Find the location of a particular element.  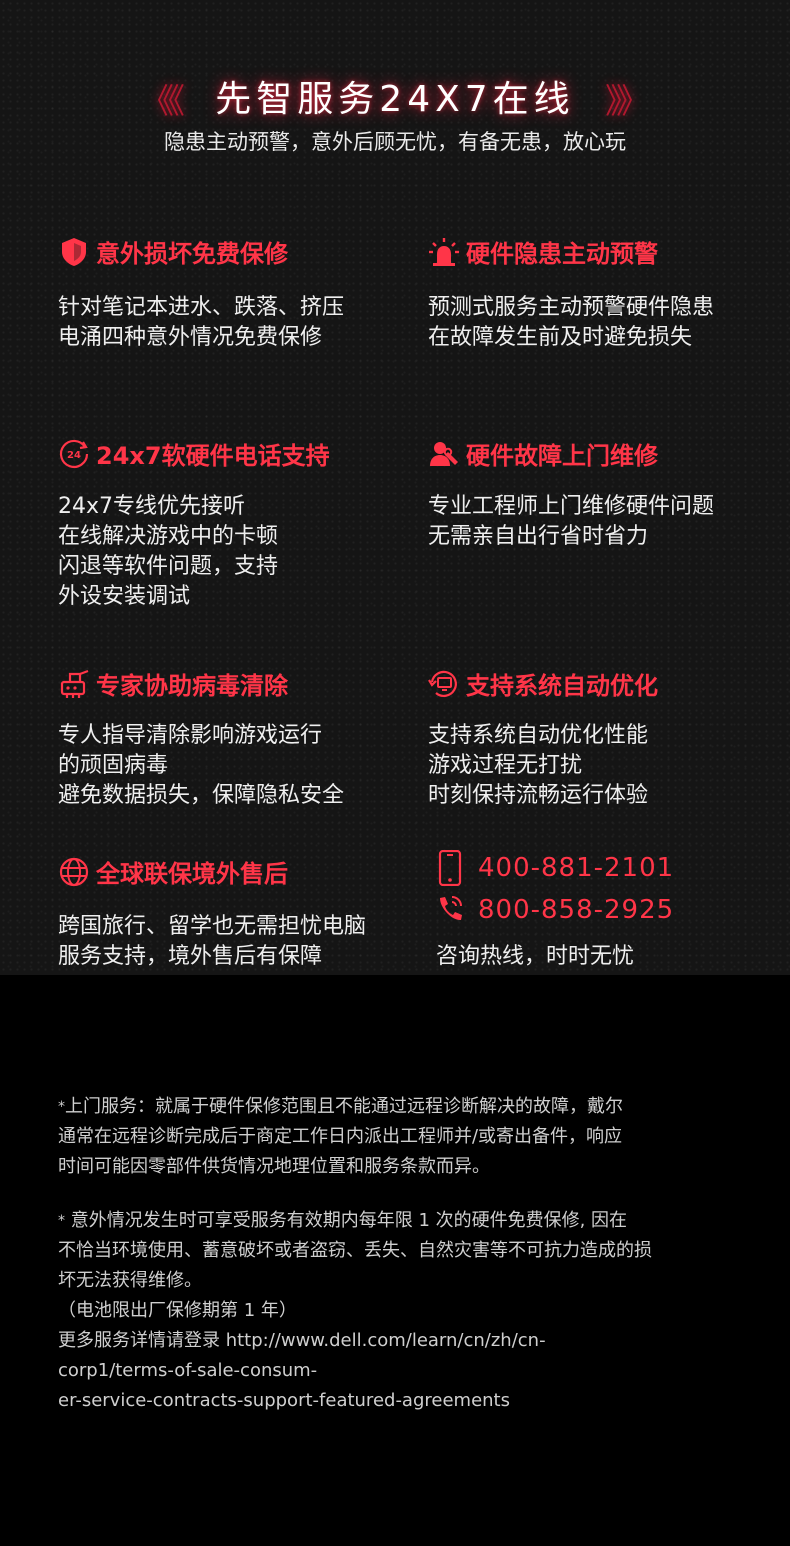

feature-title-text: 支持系统自动优化 is located at coordinates (562, 686).